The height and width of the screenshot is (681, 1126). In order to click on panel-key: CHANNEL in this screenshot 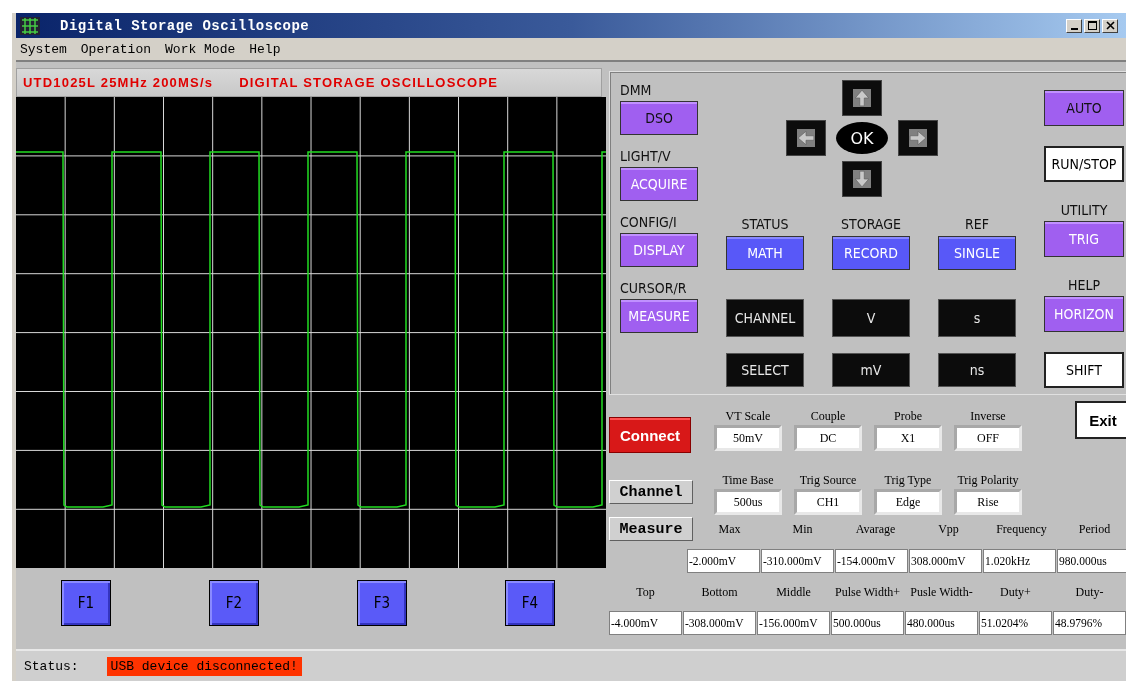, I will do `click(765, 318)`.